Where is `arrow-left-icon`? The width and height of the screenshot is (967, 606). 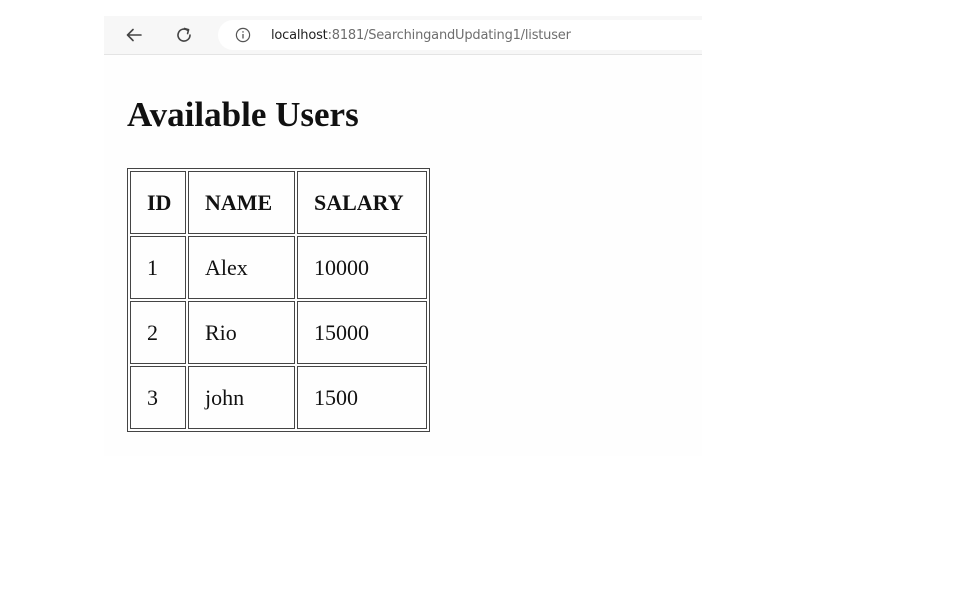
arrow-left-icon is located at coordinates (134, 35).